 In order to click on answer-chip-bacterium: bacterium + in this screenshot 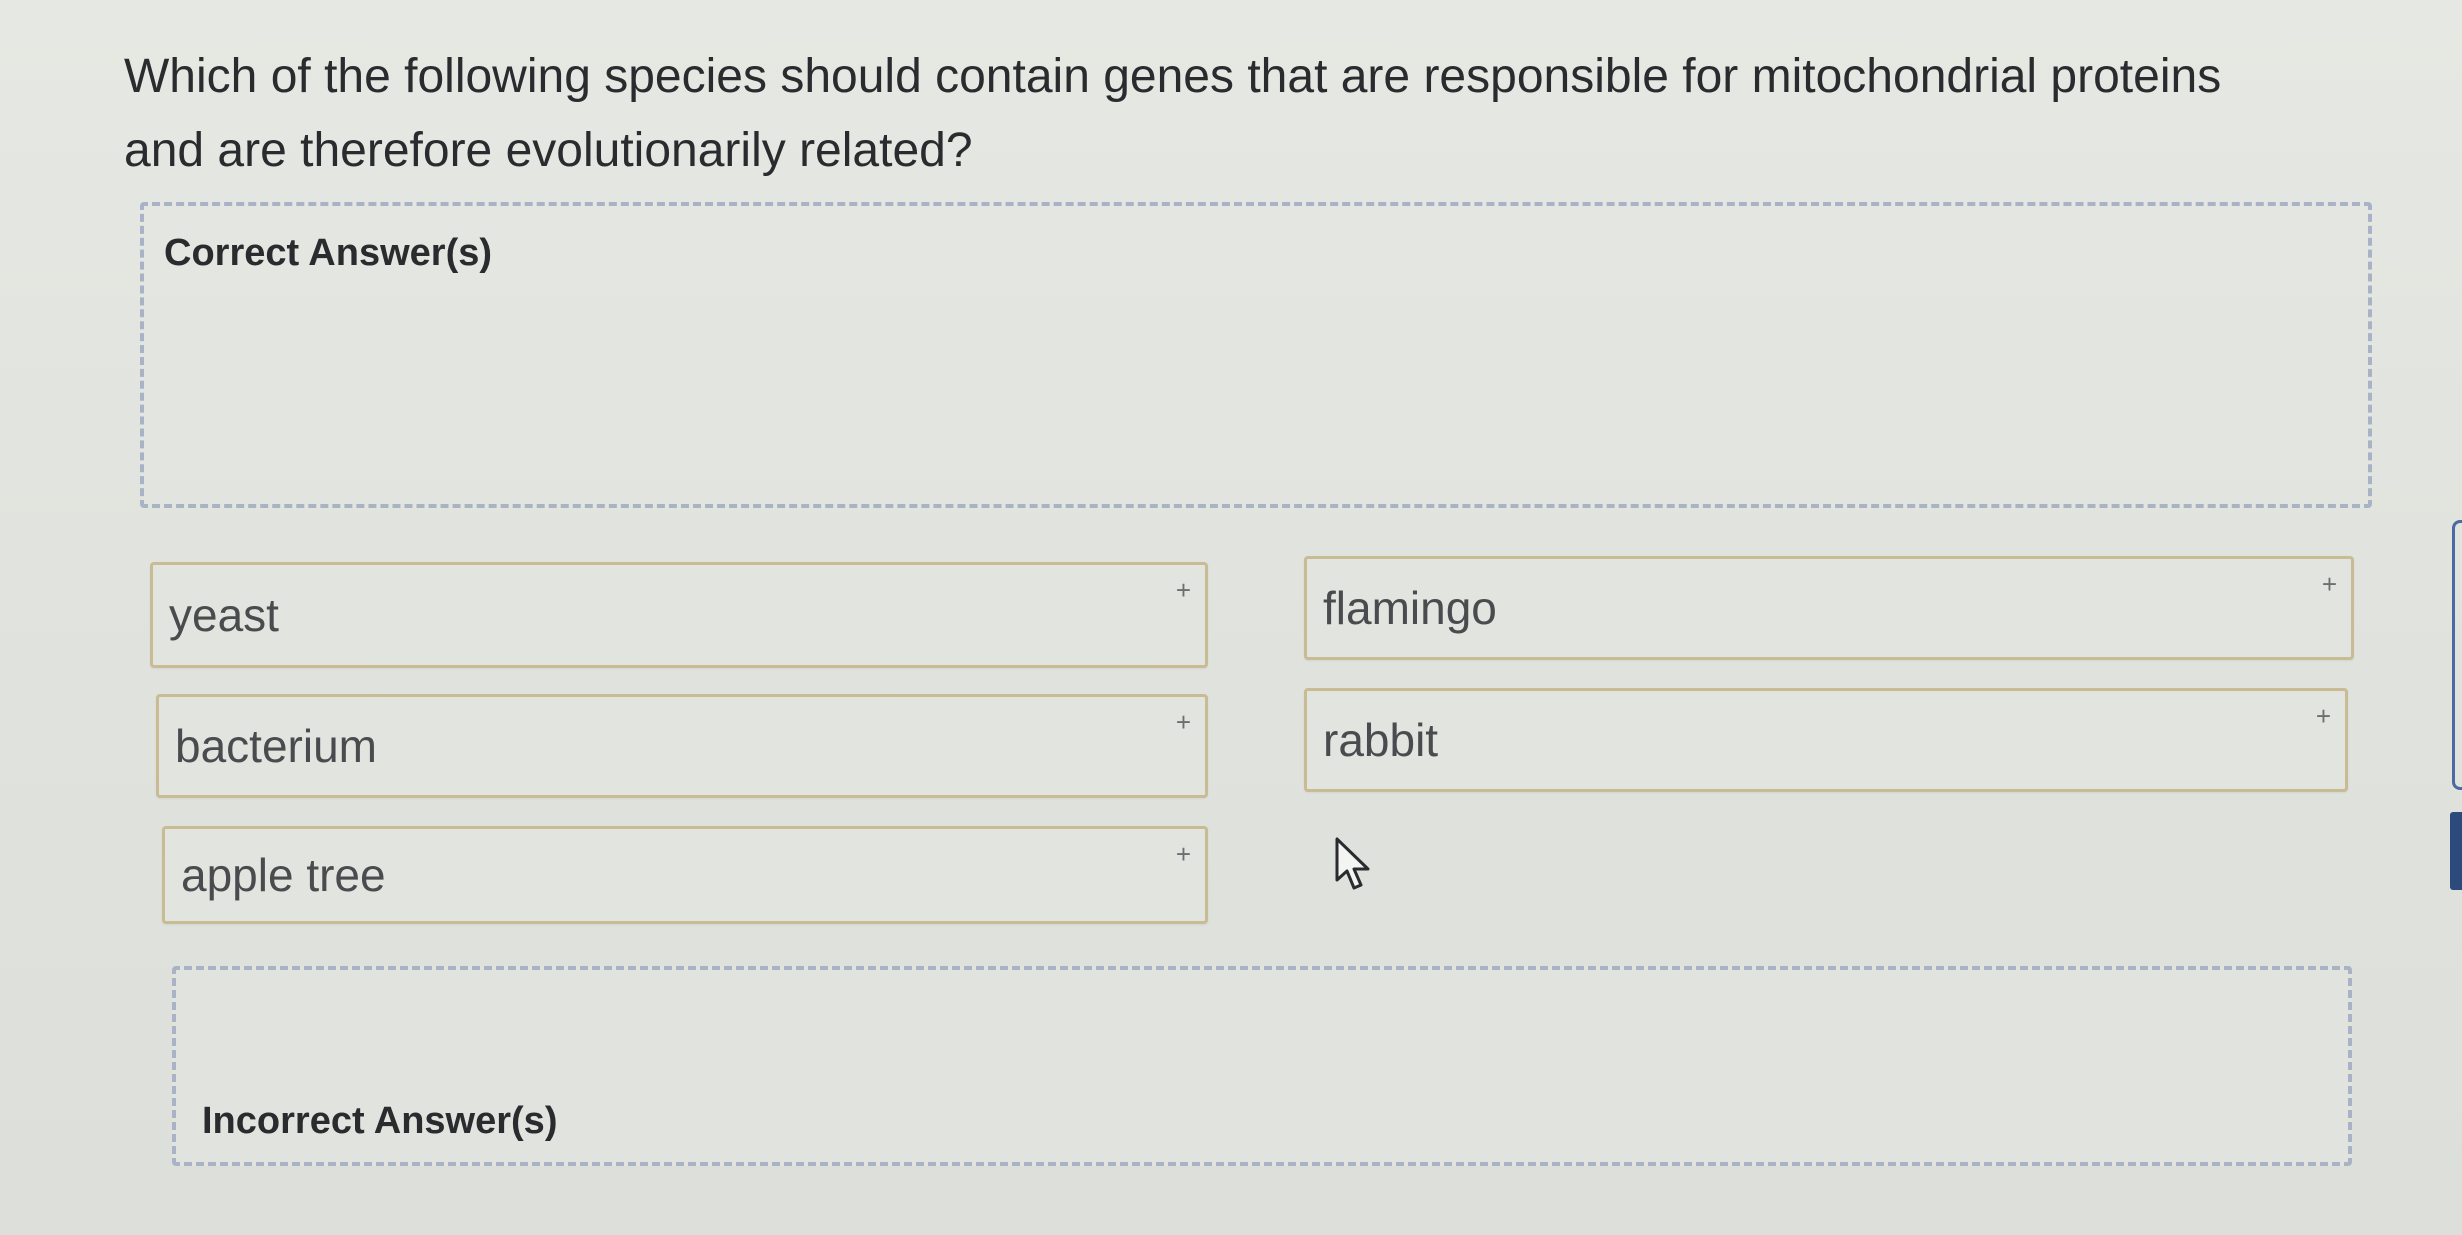, I will do `click(682, 746)`.